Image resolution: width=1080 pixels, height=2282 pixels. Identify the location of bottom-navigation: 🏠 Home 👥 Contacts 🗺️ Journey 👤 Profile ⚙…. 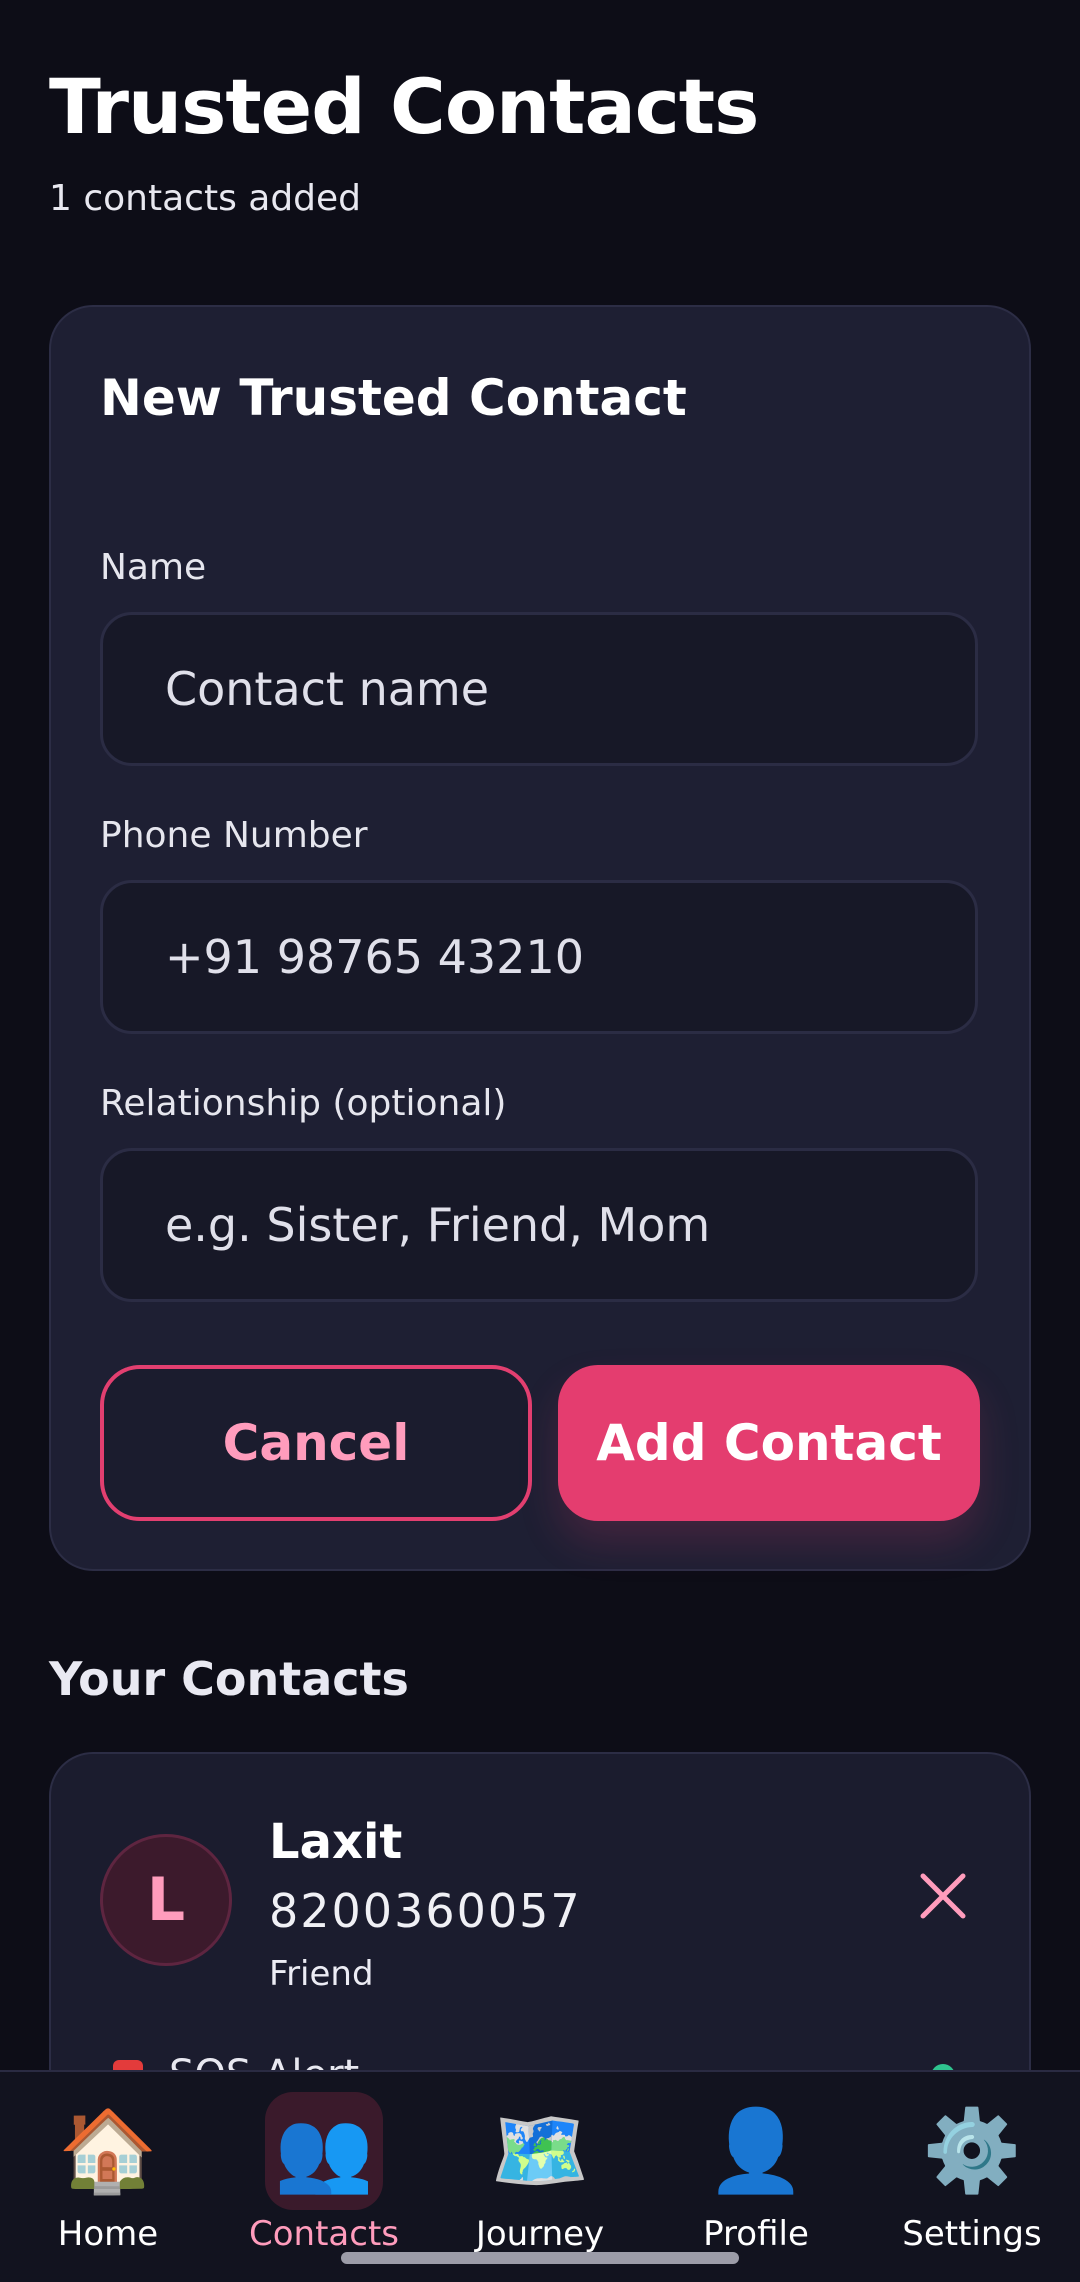
(540, 2176).